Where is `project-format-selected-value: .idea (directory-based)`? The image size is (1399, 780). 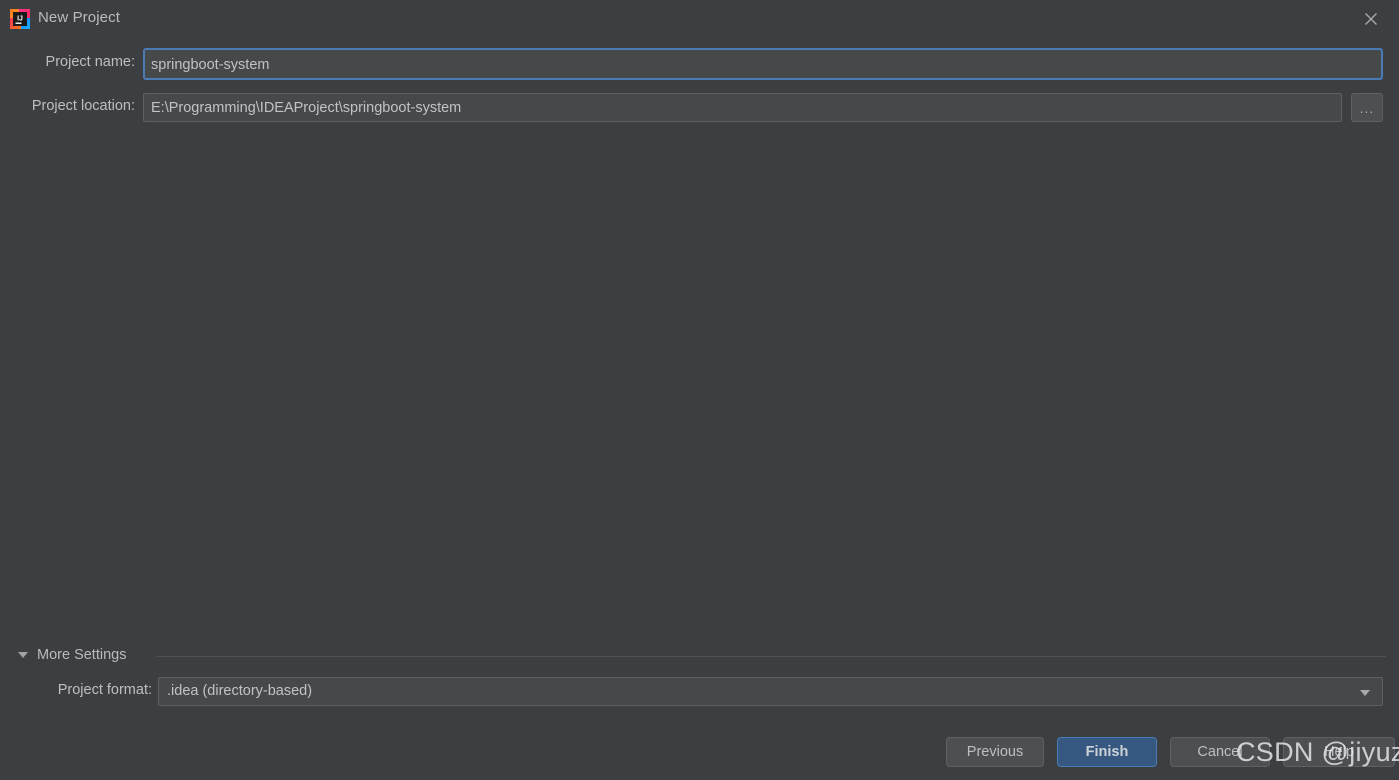
project-format-selected-value: .idea (directory-based) is located at coordinates (240, 691).